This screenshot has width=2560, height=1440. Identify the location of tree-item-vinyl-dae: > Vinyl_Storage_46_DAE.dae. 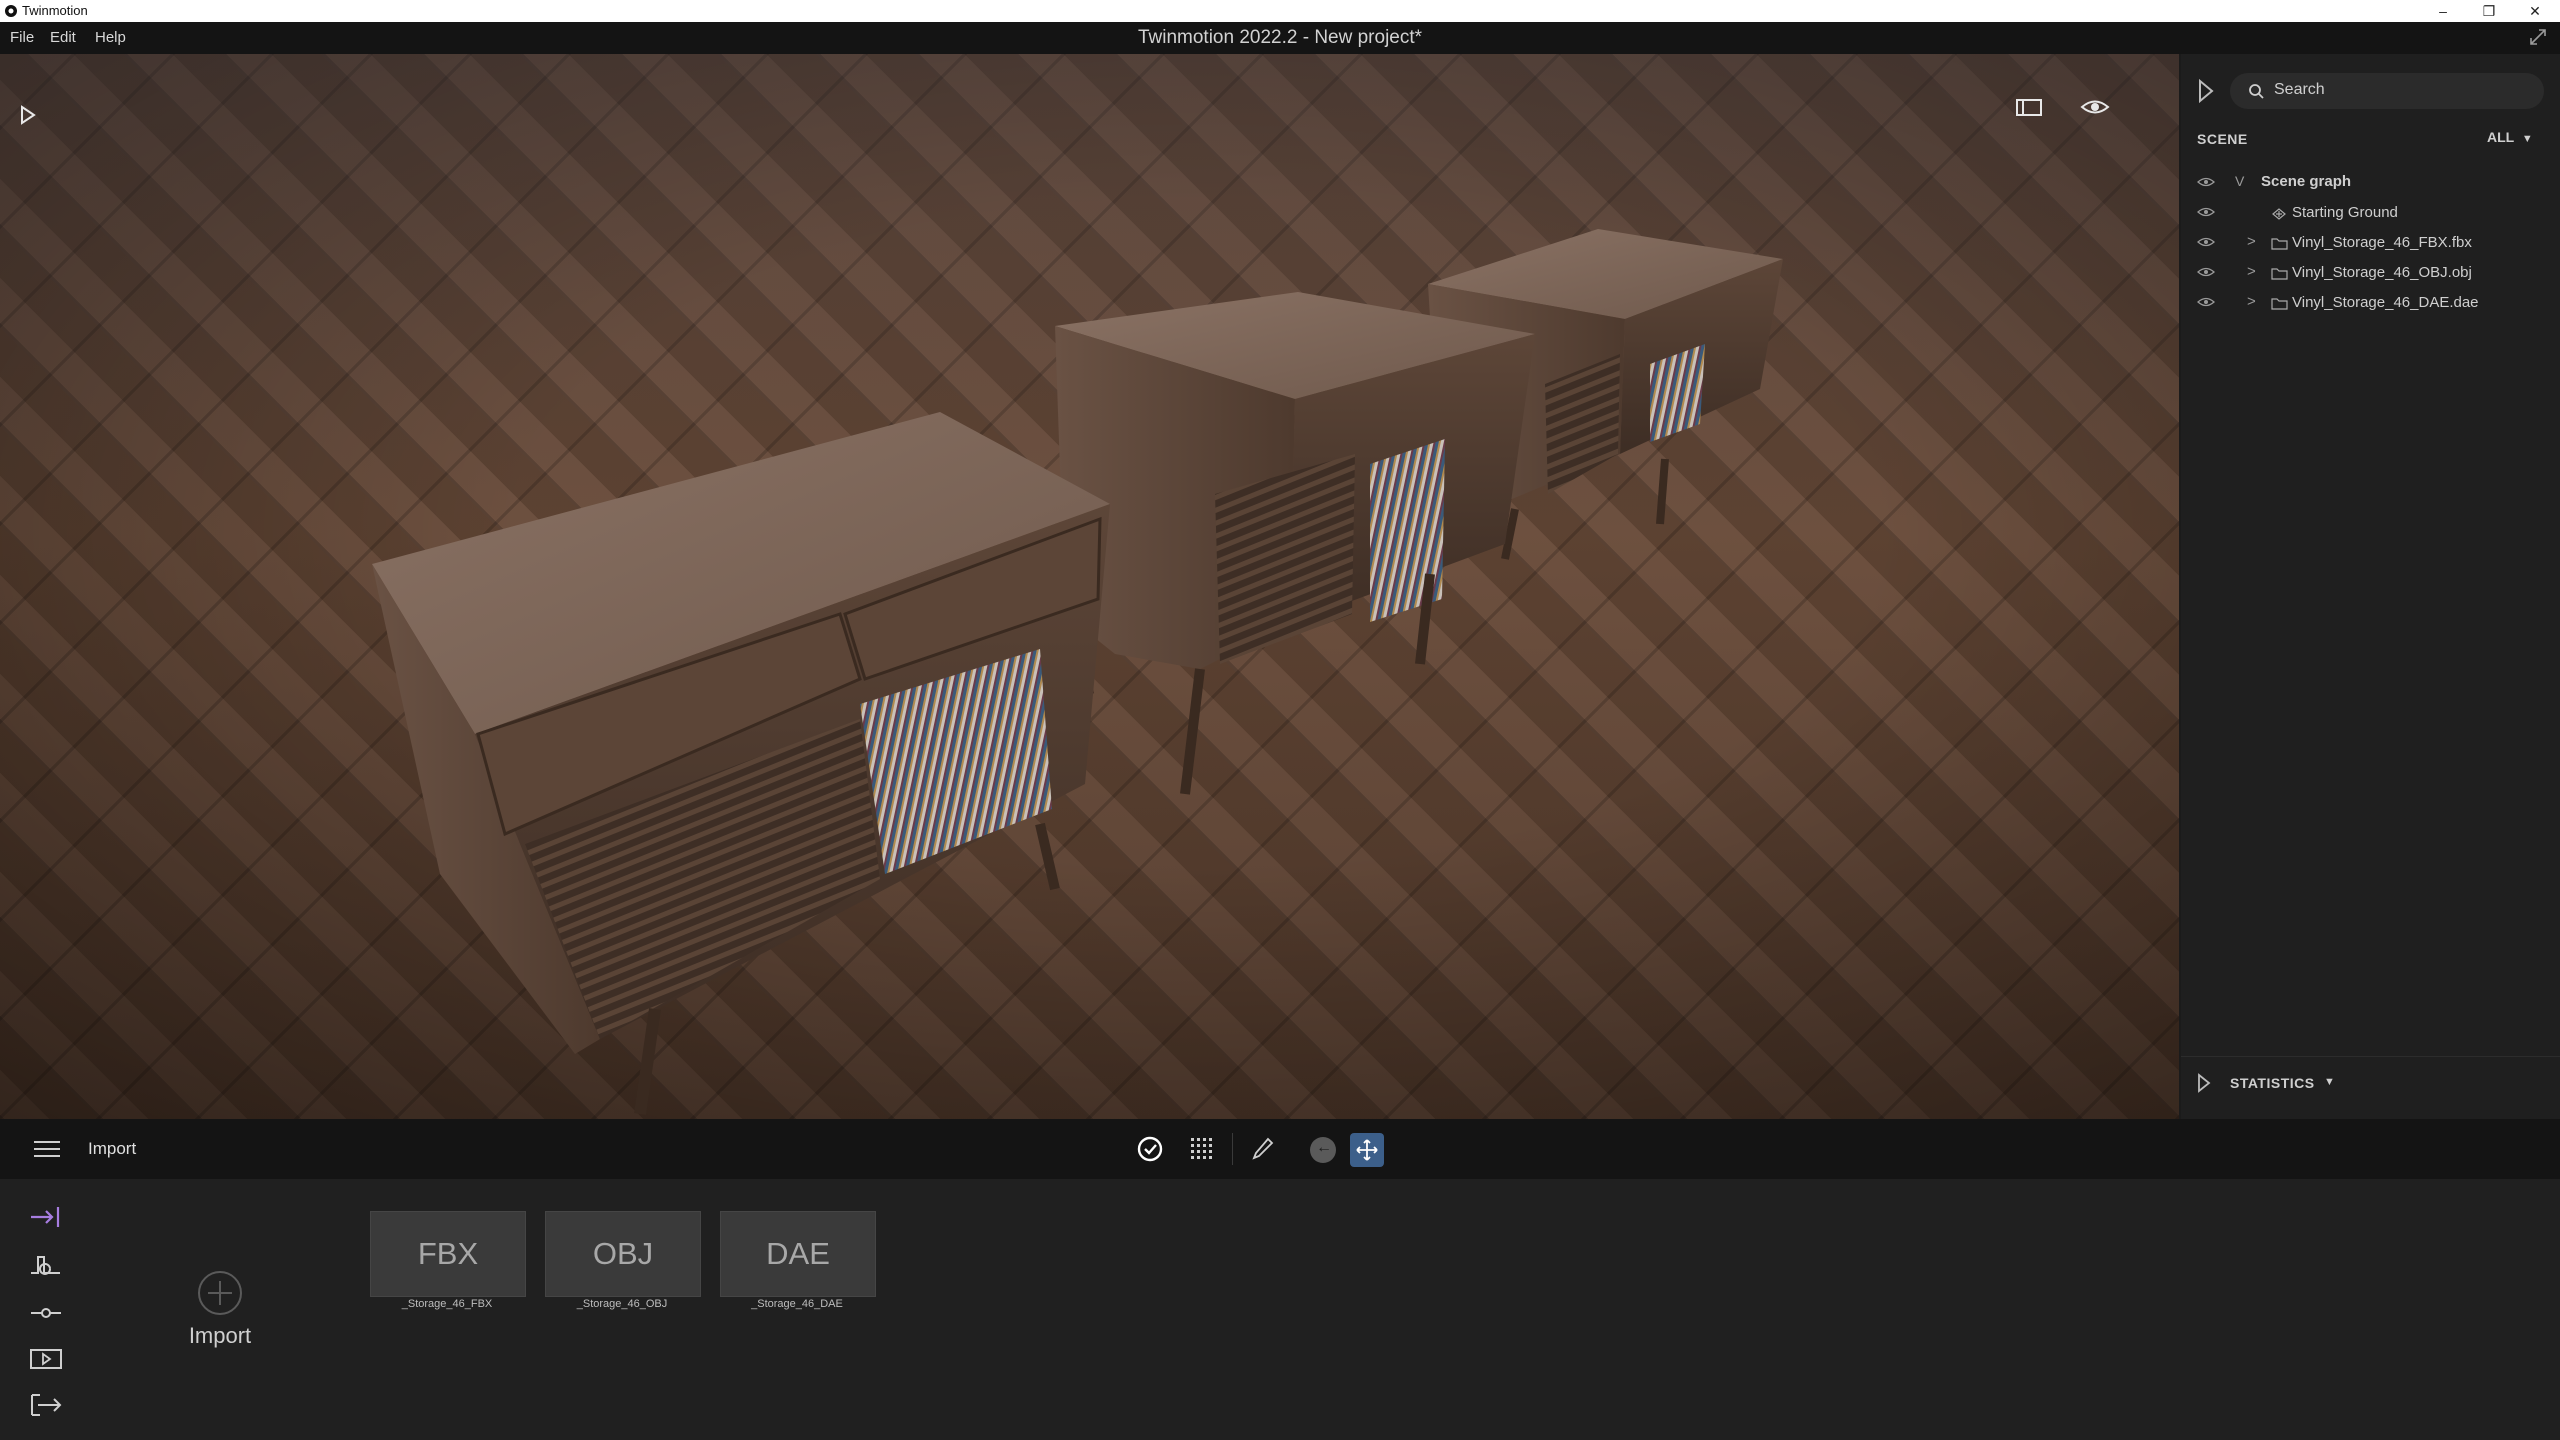
(2370, 303).